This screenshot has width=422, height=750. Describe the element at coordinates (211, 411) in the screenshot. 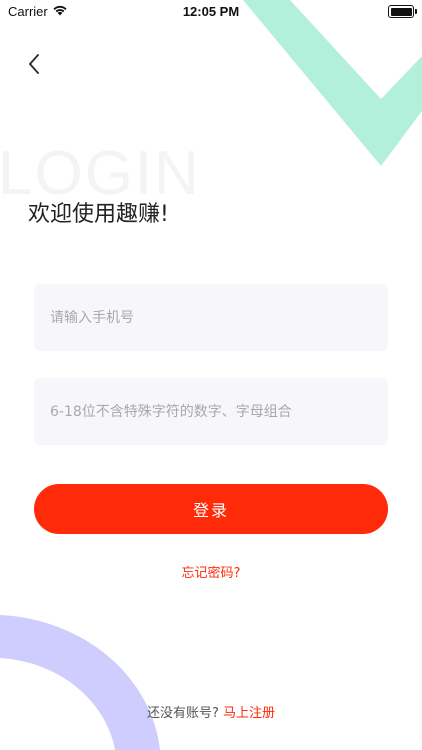

I see `password-input` at that location.